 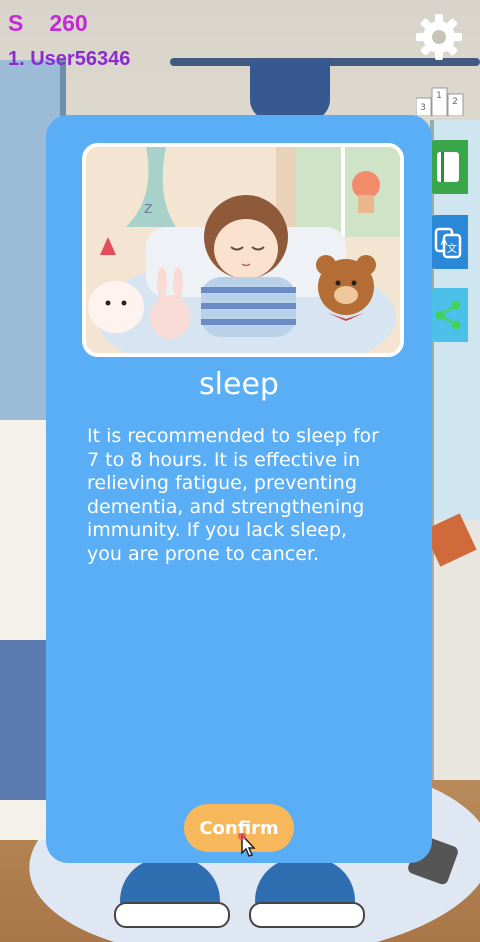 What do you see at coordinates (455, 102) in the screenshot?
I see `svg-text: 2` at bounding box center [455, 102].